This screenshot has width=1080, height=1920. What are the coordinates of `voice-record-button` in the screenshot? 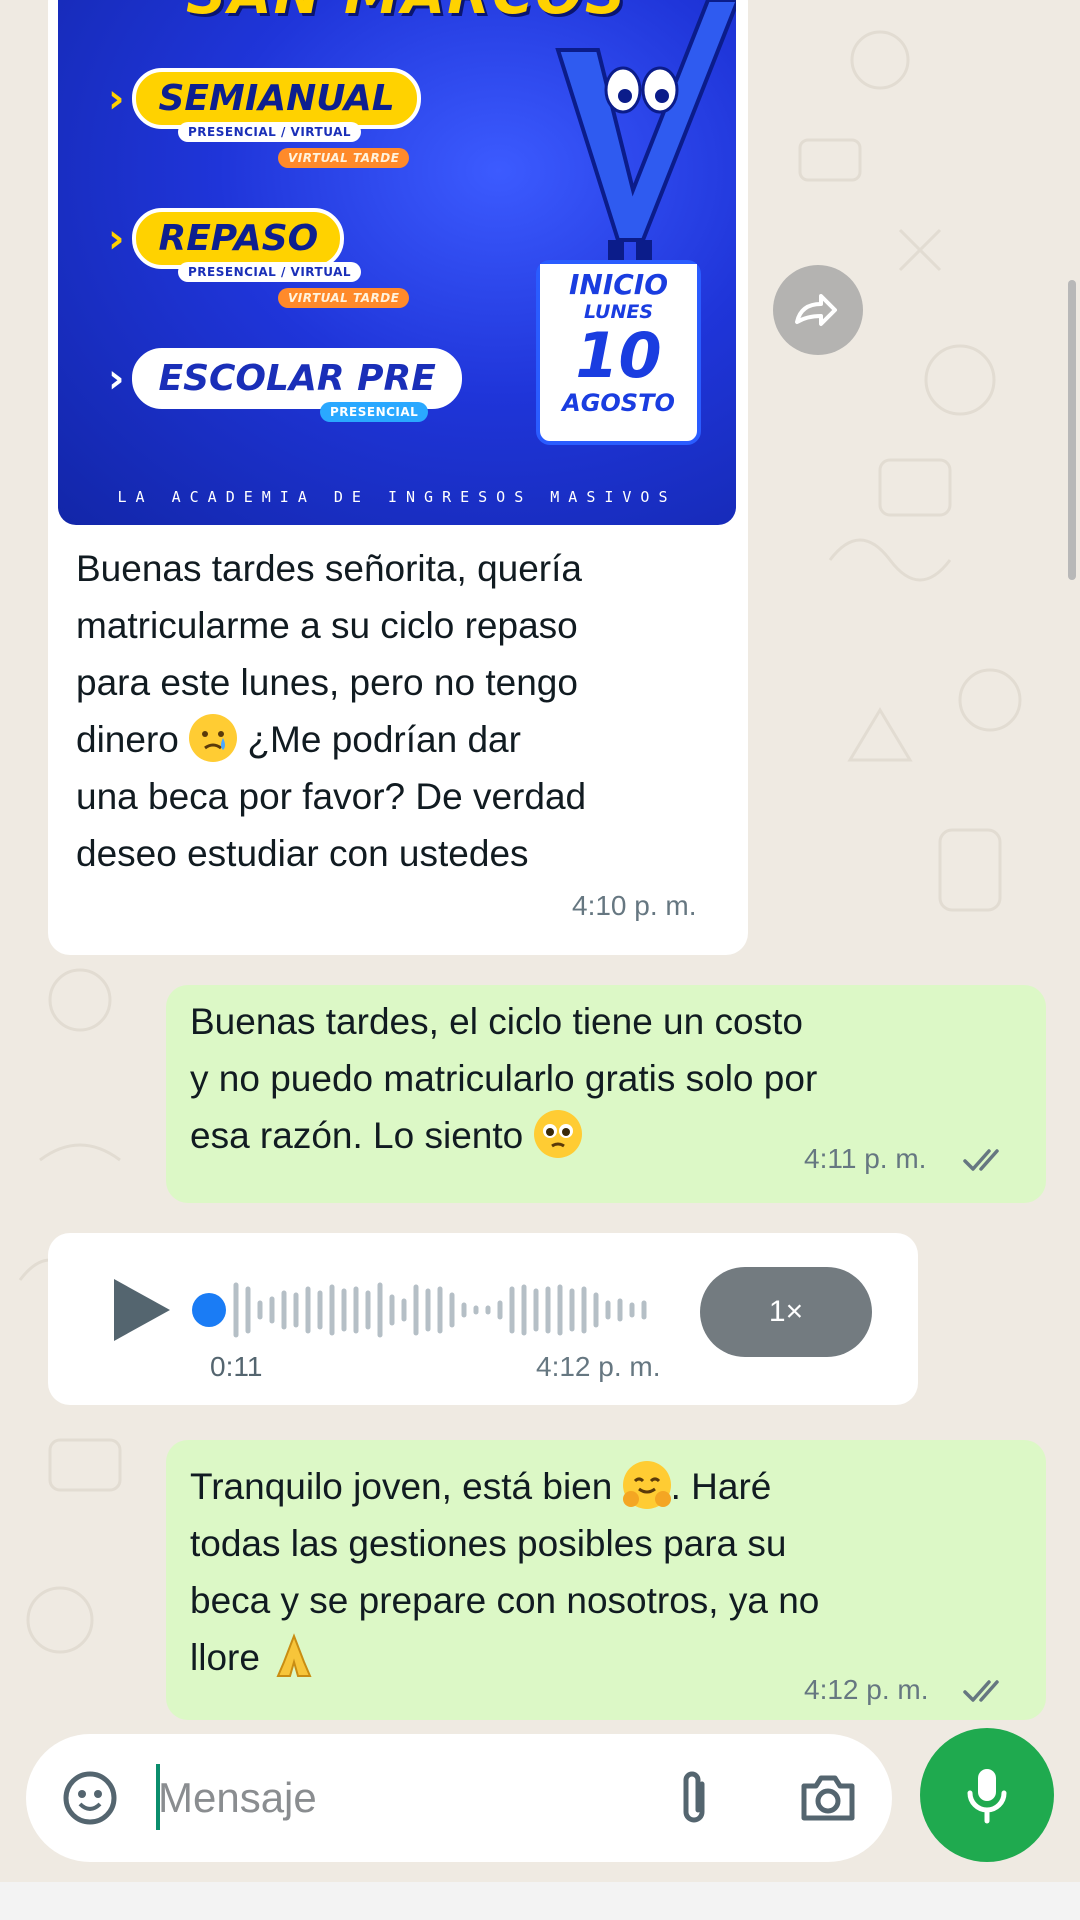 It's located at (987, 1795).